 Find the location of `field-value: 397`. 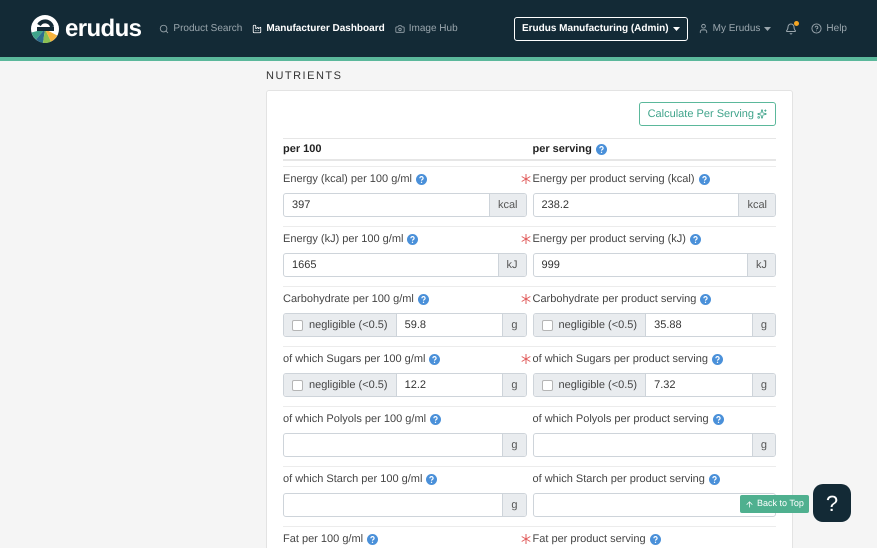

field-value: 397 is located at coordinates (301, 205).